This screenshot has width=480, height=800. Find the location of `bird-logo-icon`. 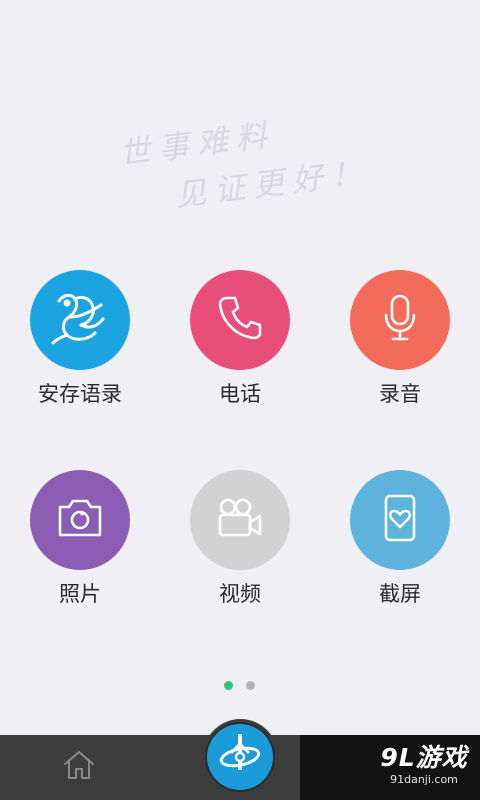

bird-logo-icon is located at coordinates (80, 320).